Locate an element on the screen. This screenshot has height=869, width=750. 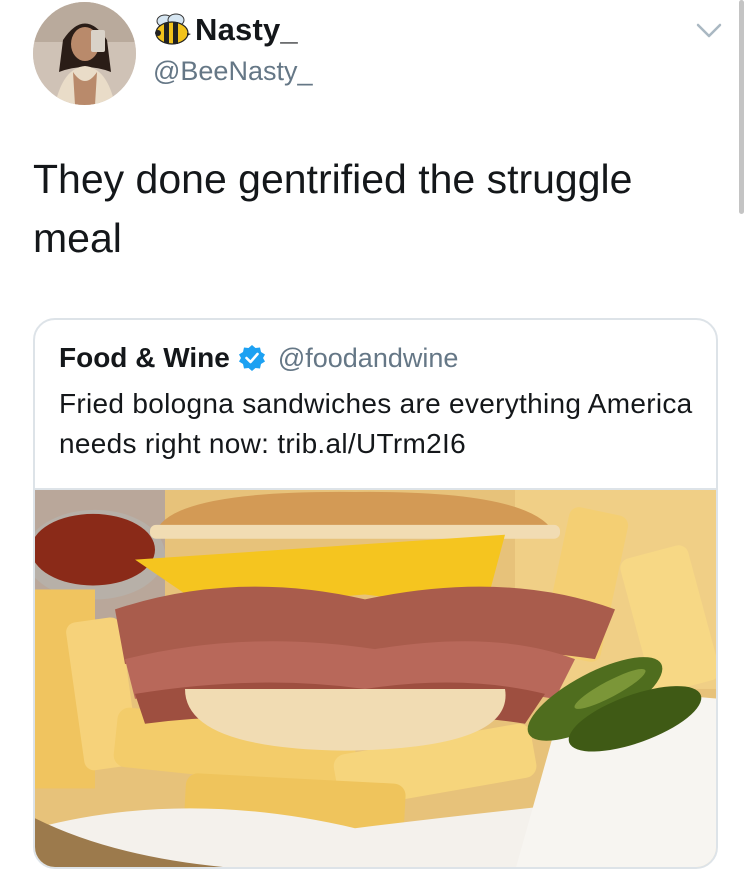
avatar is located at coordinates (84, 53).